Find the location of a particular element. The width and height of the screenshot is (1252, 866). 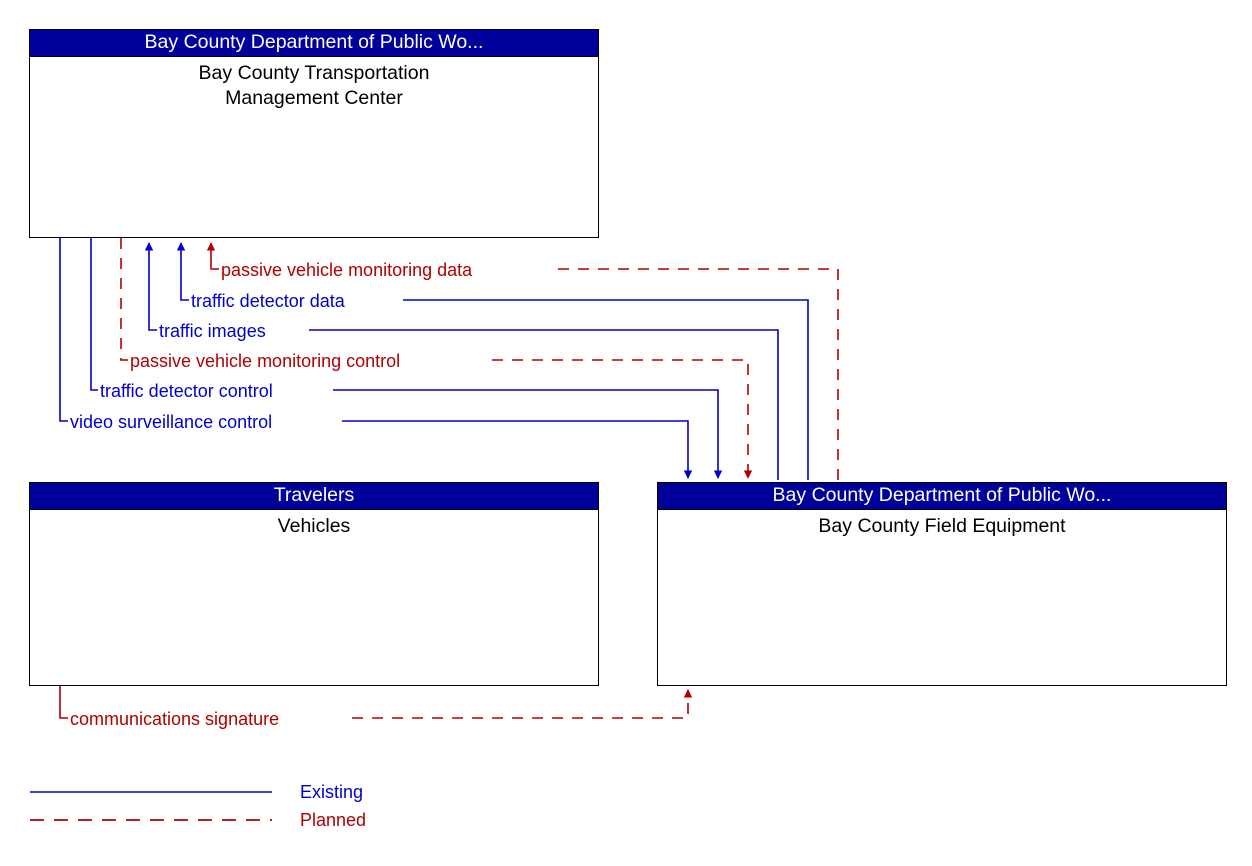

flow-label-video-surveillance-control: video surveillance control is located at coordinates (171, 422).